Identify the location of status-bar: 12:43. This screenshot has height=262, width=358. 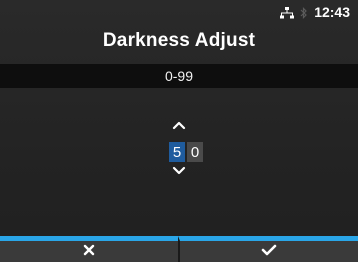
(319, 12).